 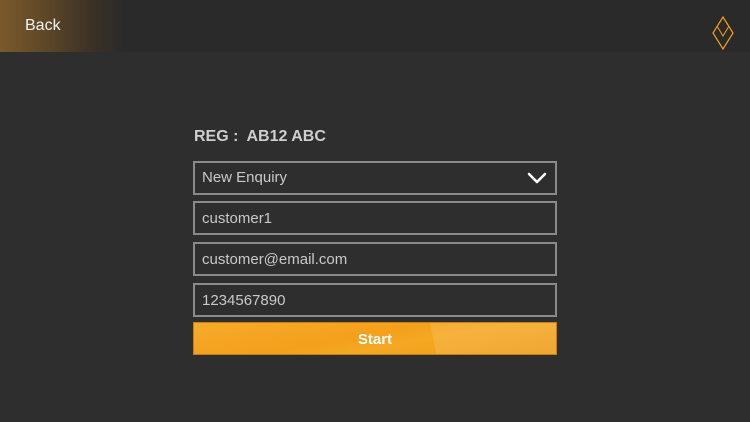 I want to click on chevron-down-icon, so click(x=537, y=178).